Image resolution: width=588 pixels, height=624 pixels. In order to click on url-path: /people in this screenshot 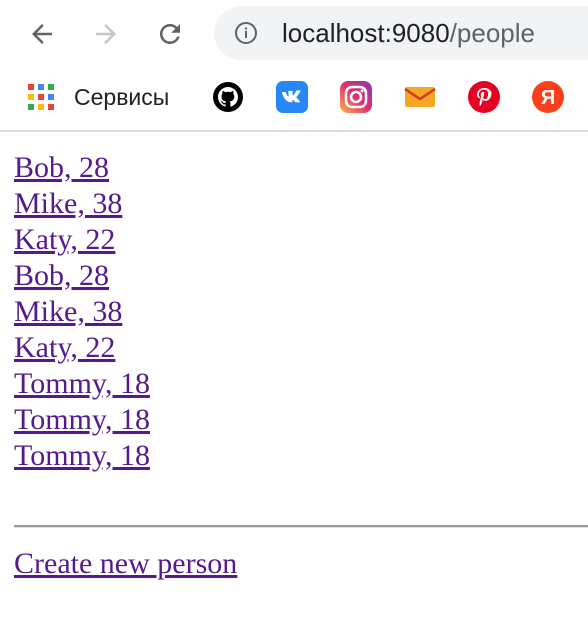, I will do `click(492, 33)`.